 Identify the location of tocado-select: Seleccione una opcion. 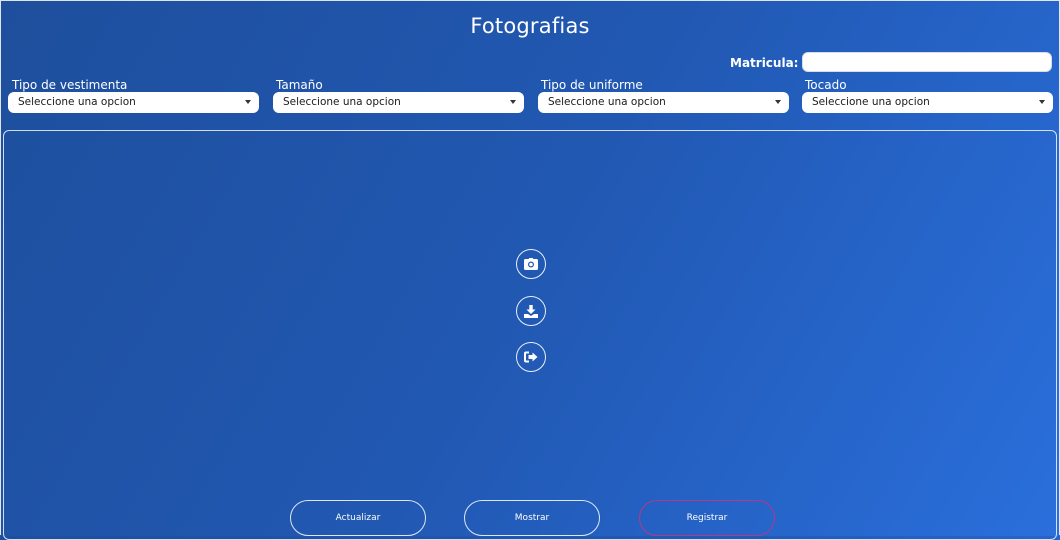
(927, 102).